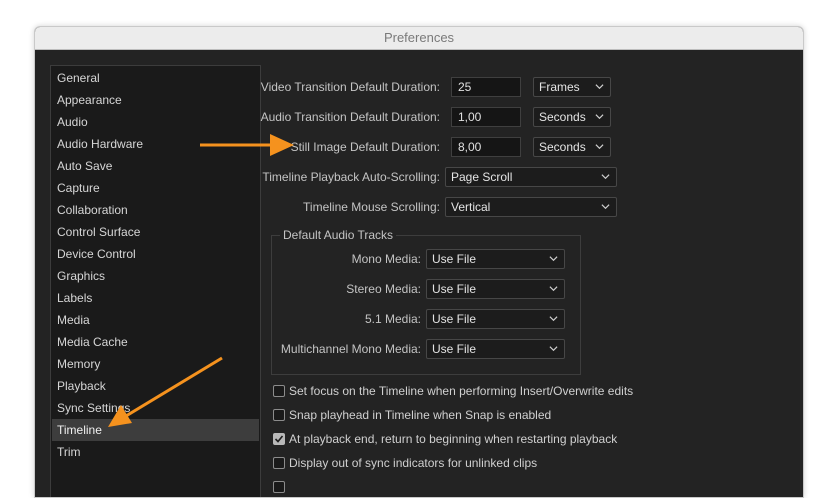  Describe the element at coordinates (454, 259) in the screenshot. I see `mono-media-value: Use File` at that location.